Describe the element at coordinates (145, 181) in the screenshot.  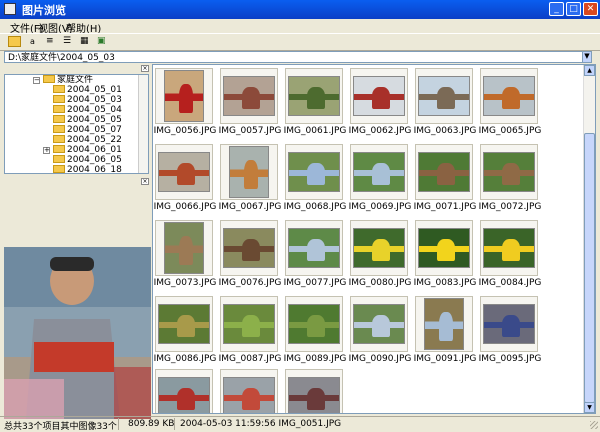
I see `preview-pane-close-button: ×` at that location.